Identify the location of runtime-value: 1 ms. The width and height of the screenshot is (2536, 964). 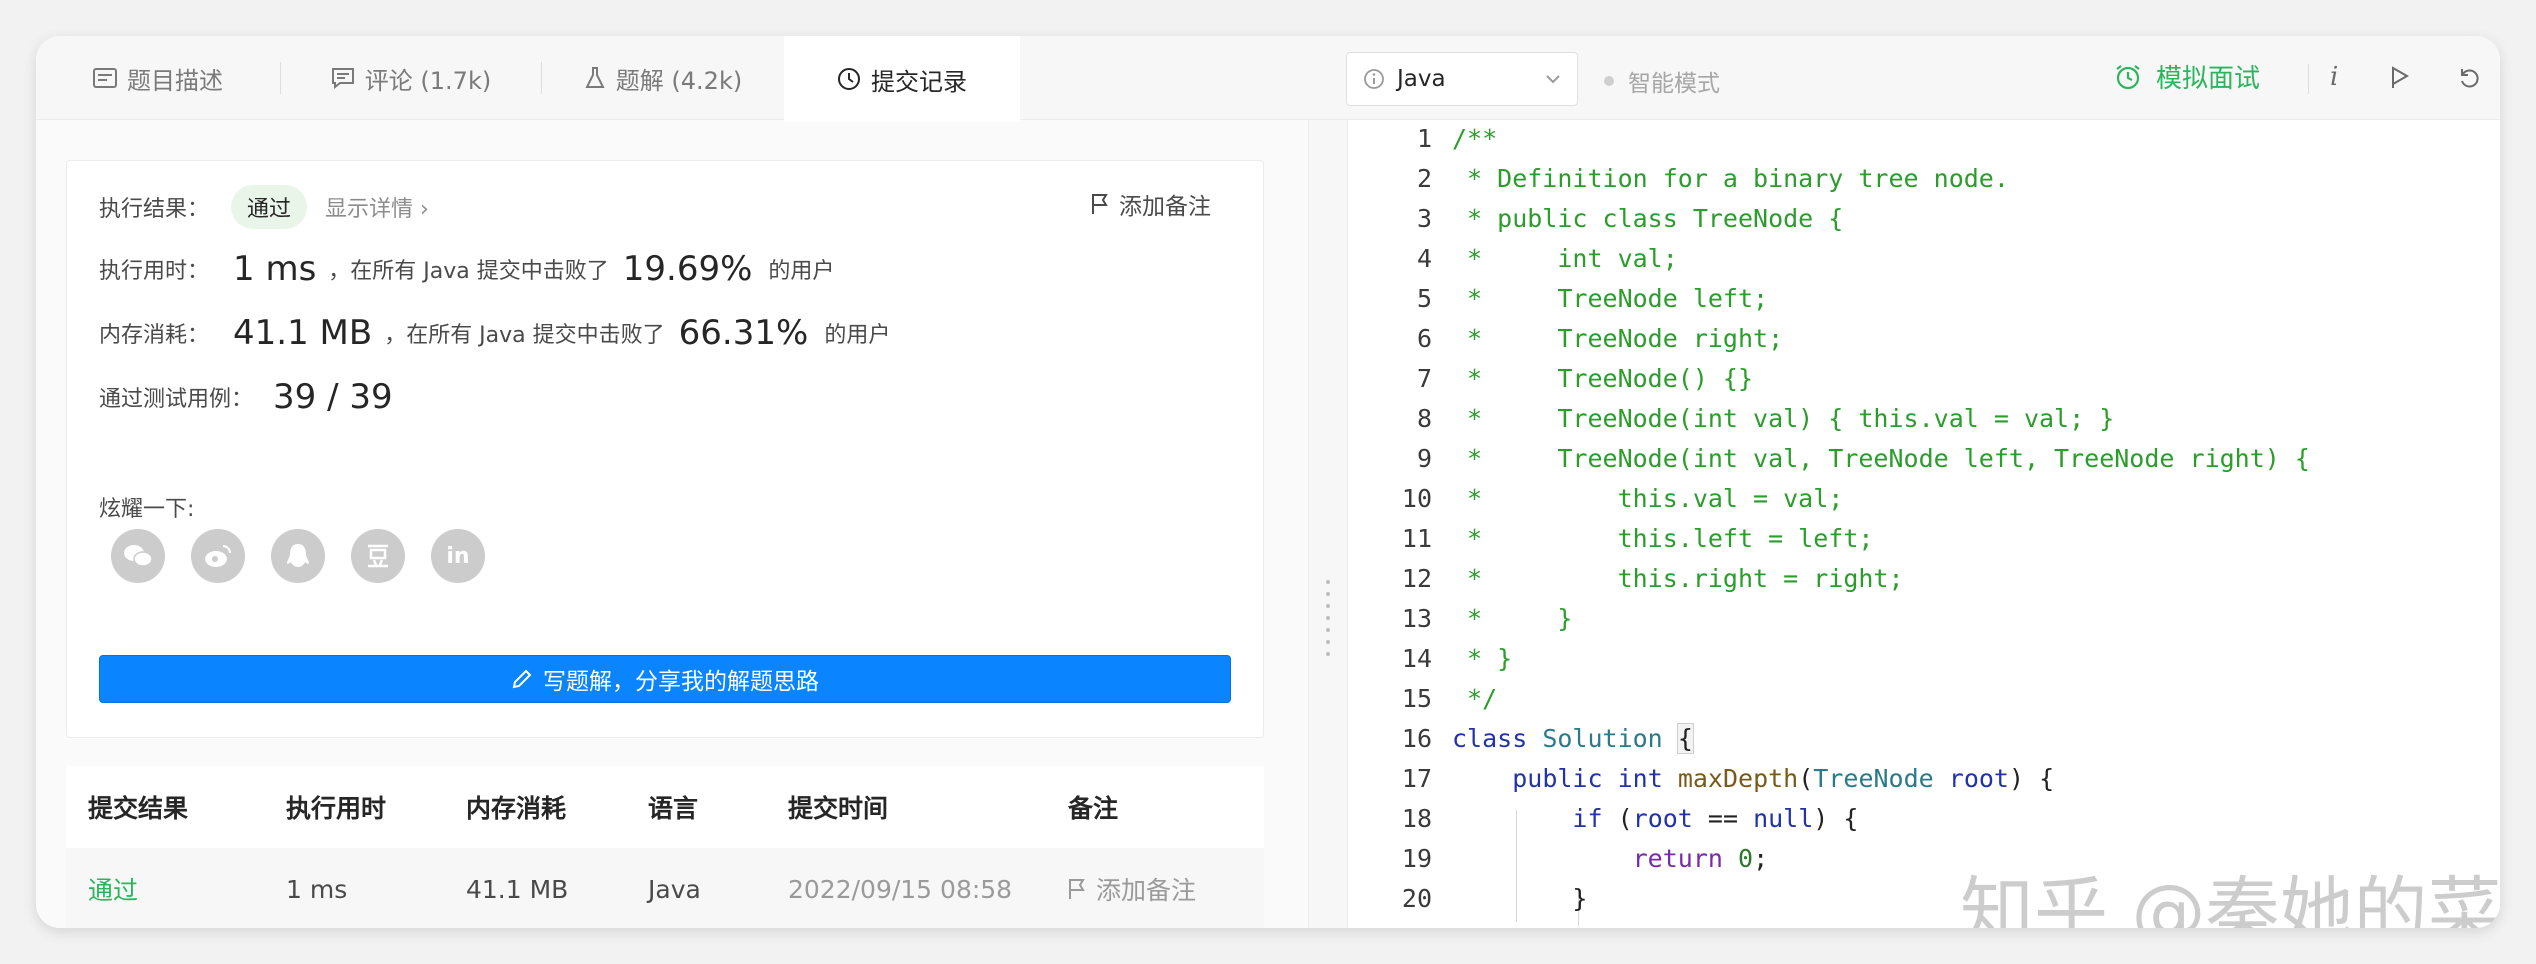
(275, 269).